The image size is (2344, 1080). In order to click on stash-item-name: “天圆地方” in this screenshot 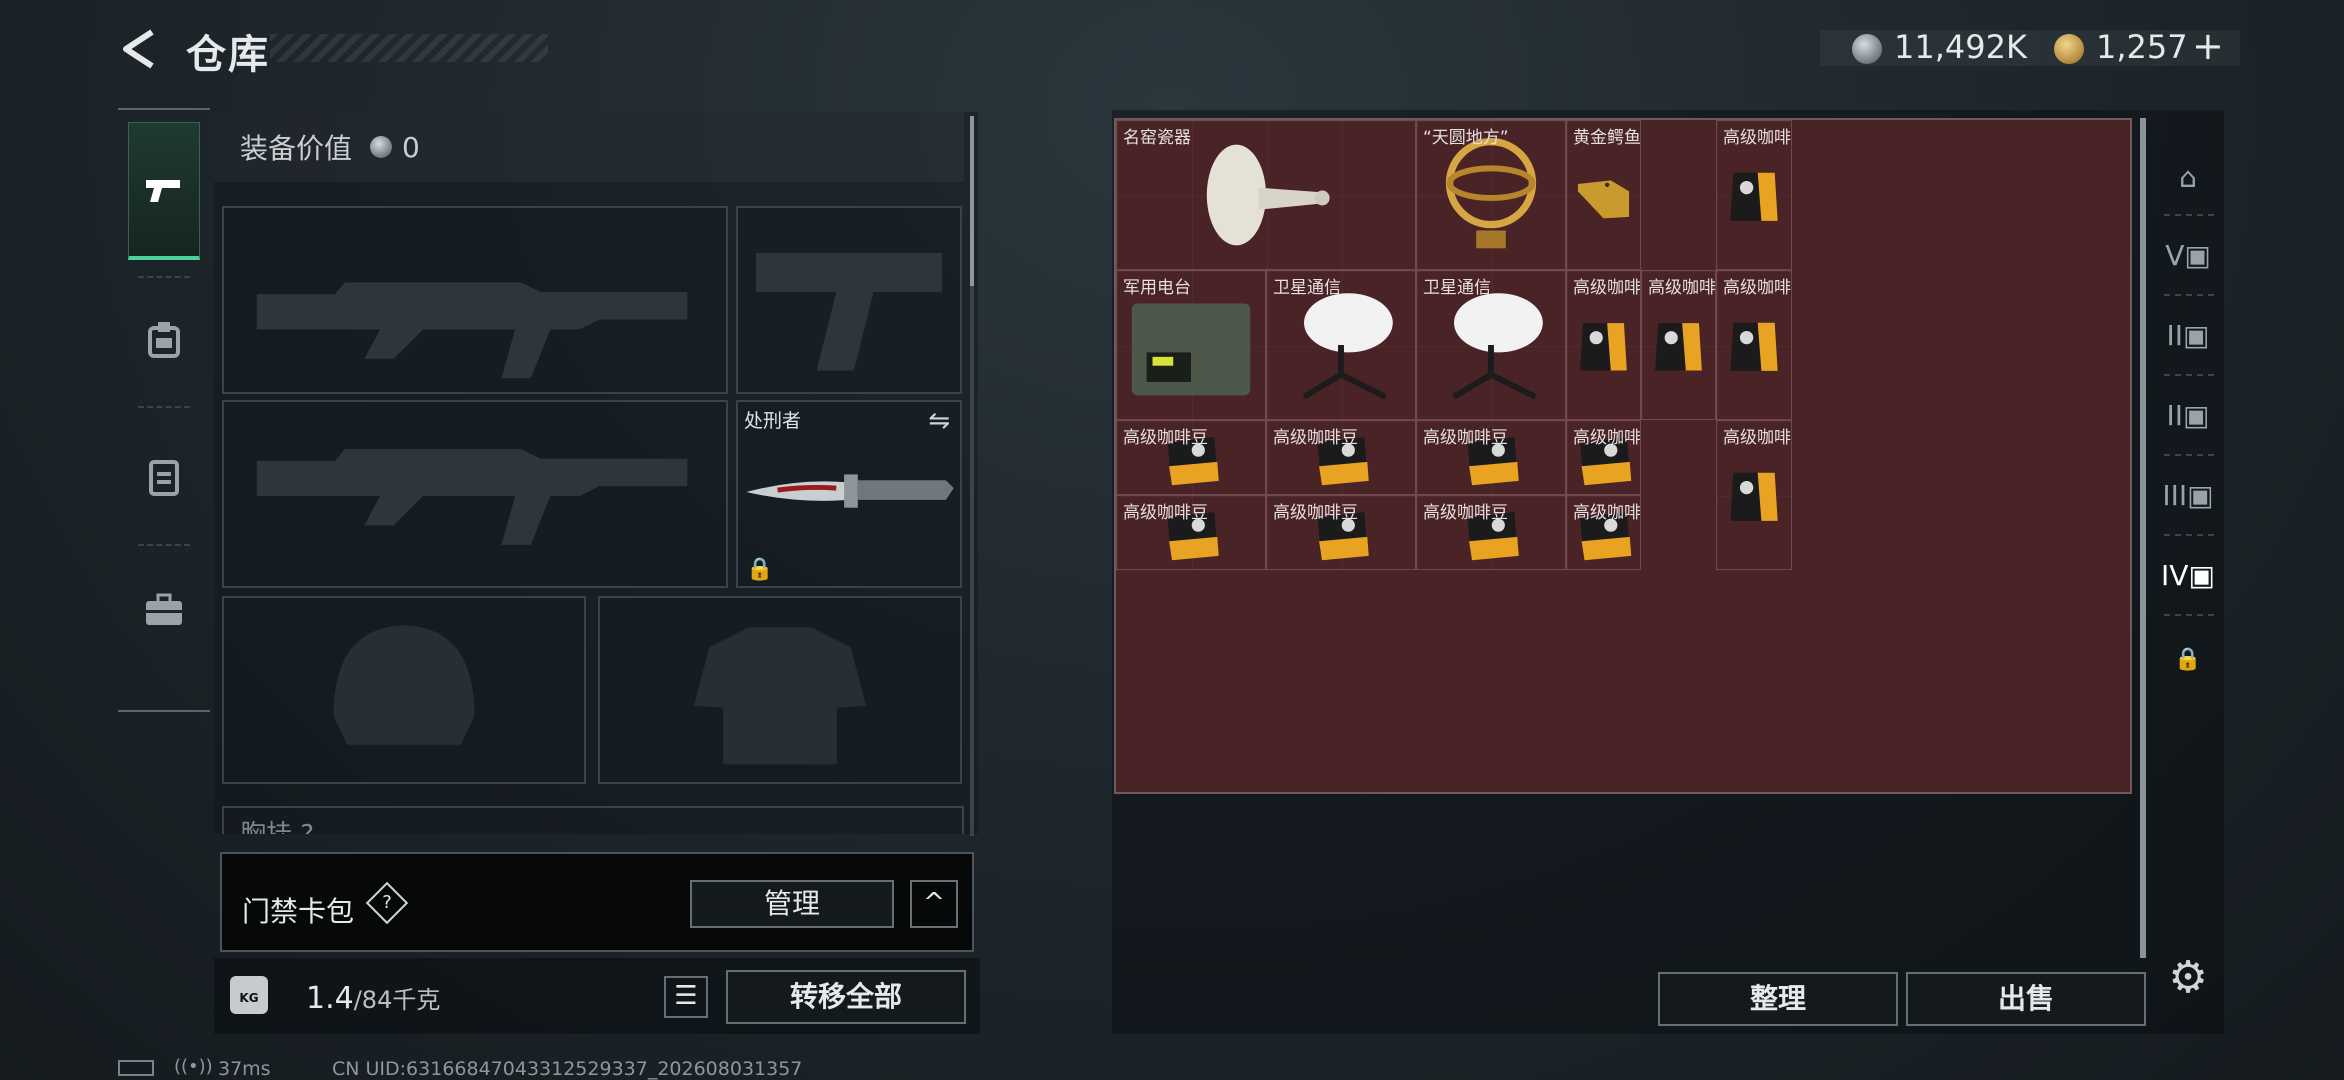, I will do `click(1466, 138)`.